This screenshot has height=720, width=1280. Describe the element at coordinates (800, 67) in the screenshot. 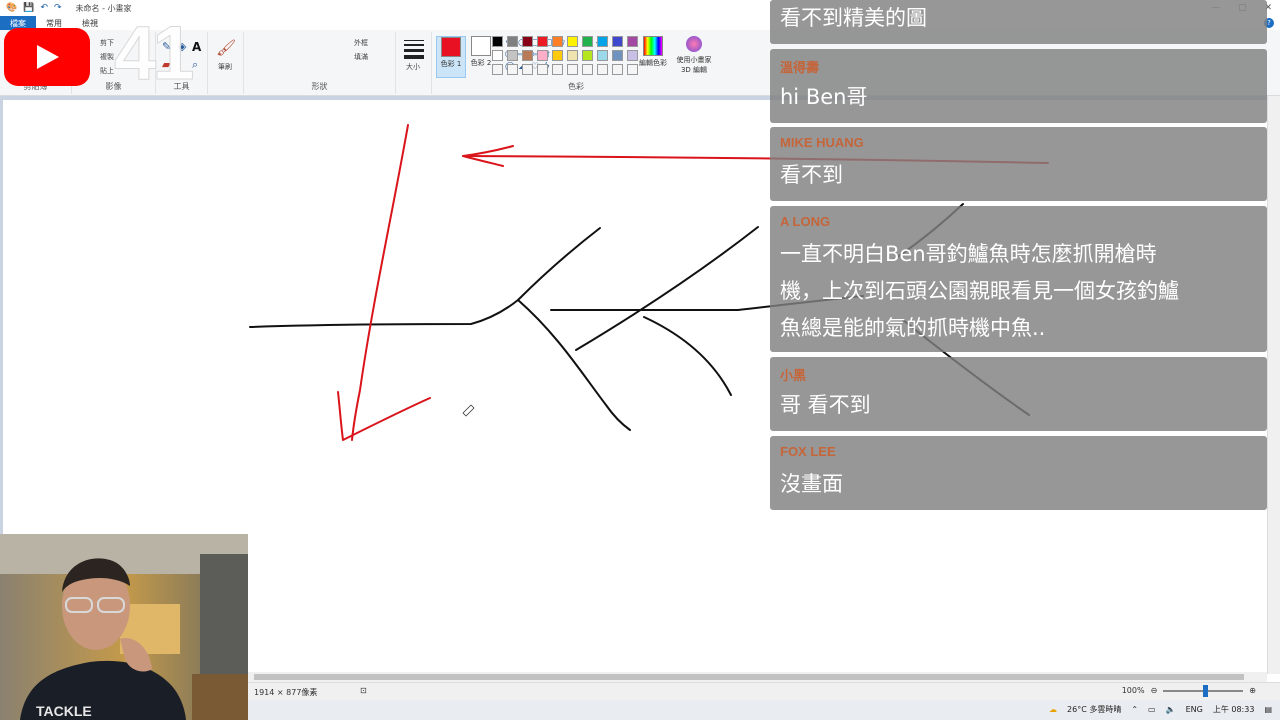

I see `chat-author: 溫得壽` at that location.